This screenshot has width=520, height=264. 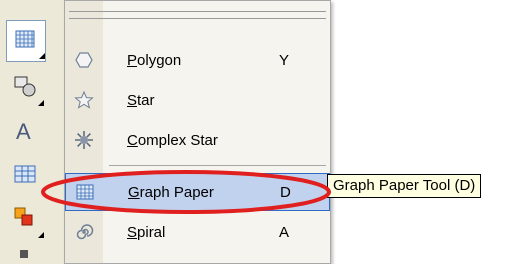 I want to click on text-tool-icon: A, so click(x=25, y=132).